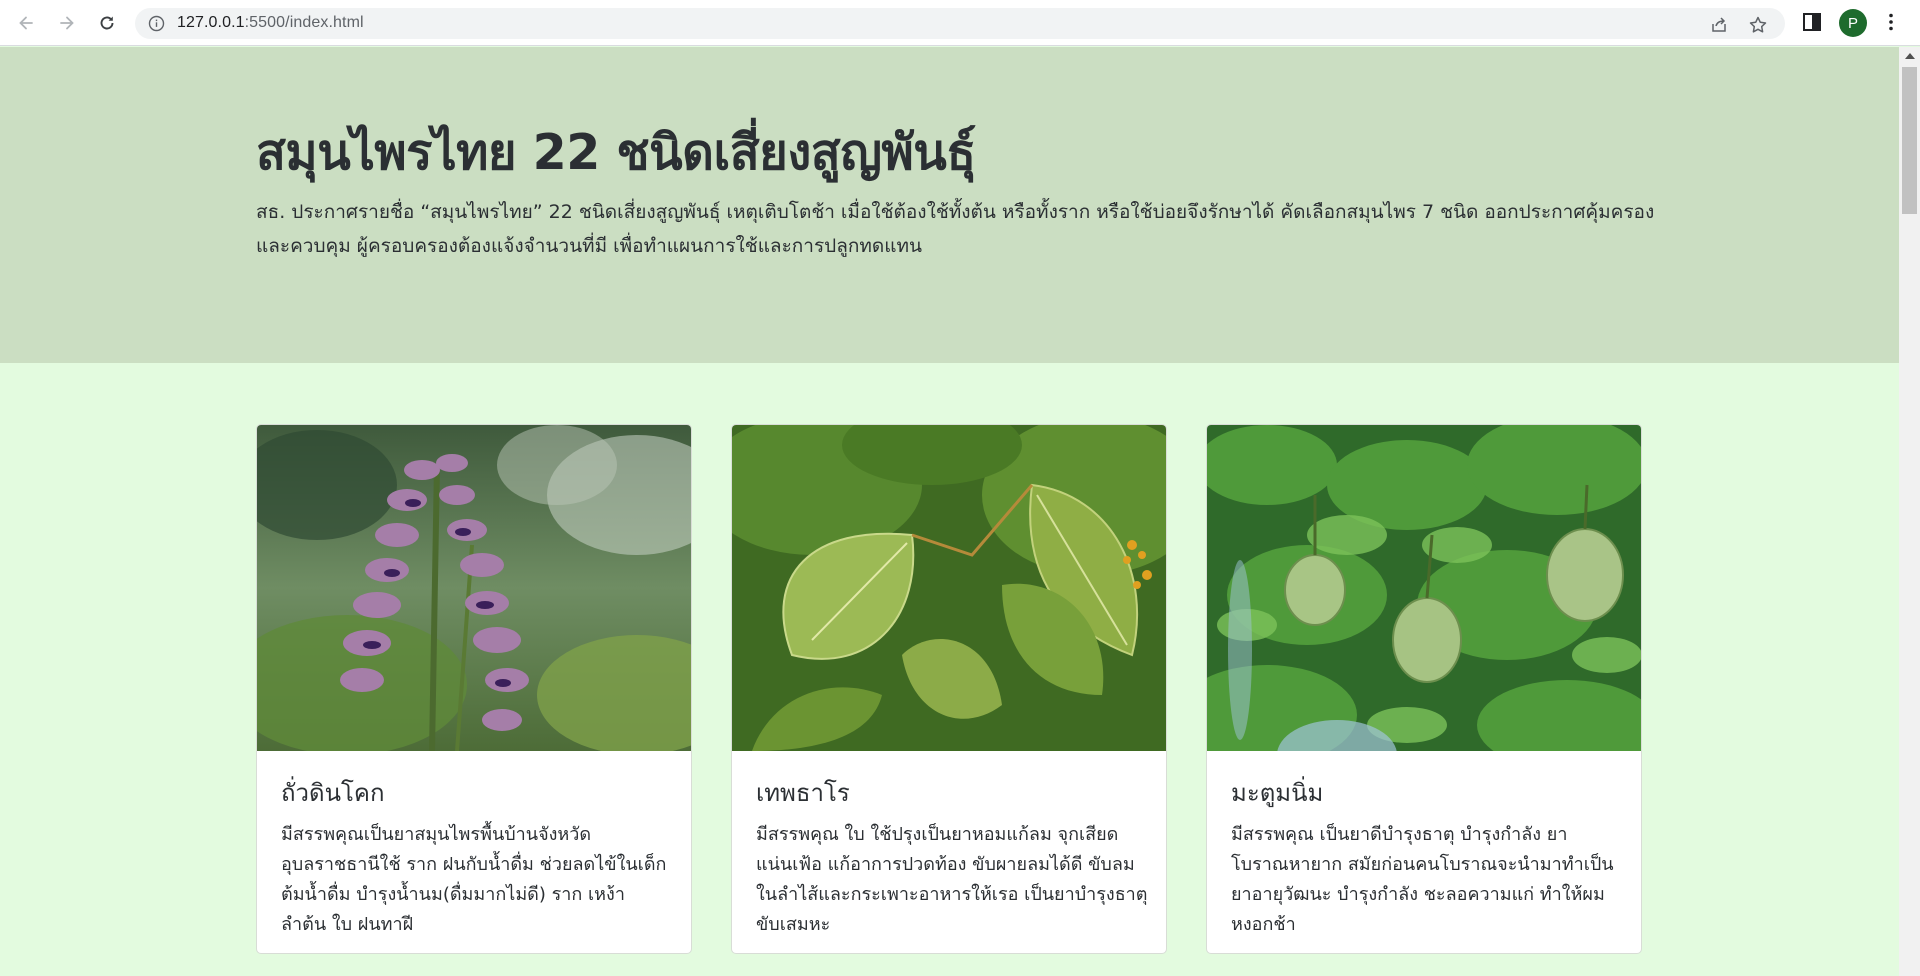  I want to click on reload-button, so click(107, 23).